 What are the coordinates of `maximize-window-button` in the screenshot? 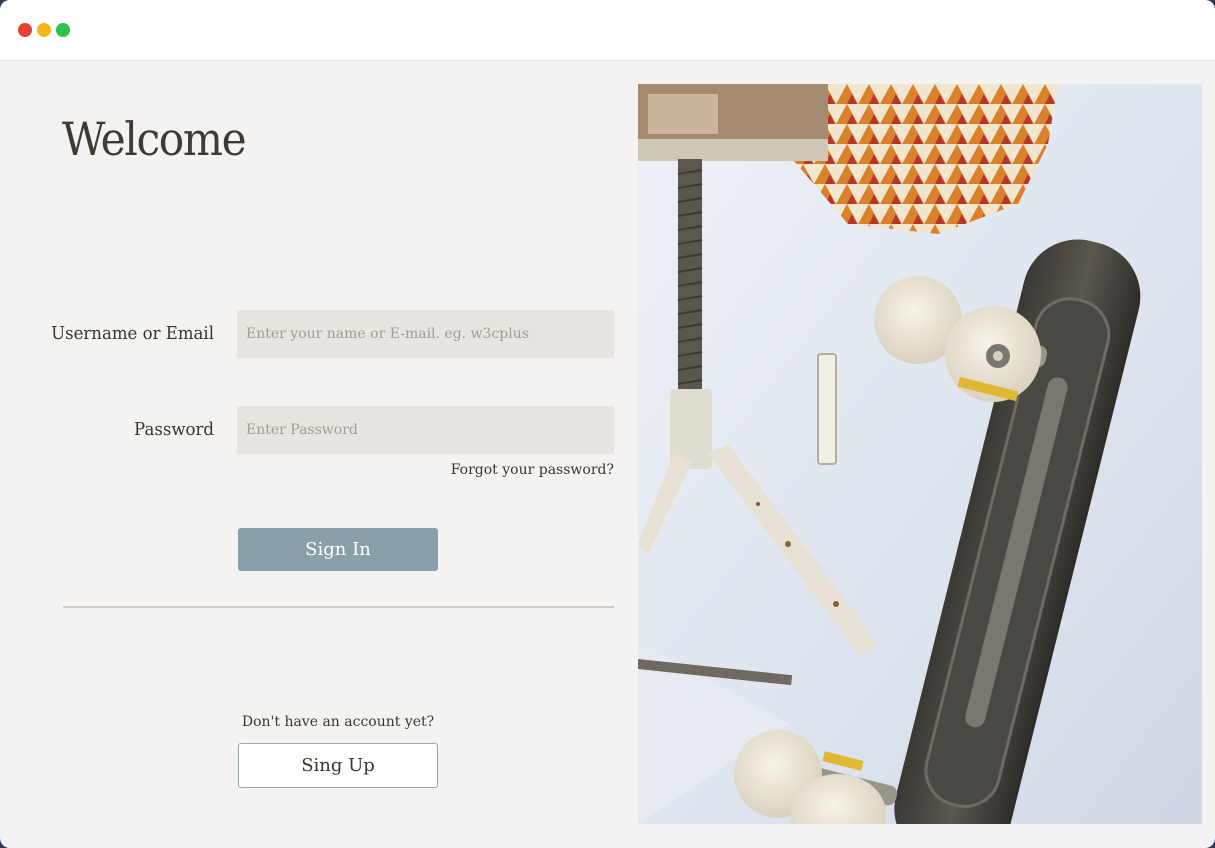 It's located at (63, 30).